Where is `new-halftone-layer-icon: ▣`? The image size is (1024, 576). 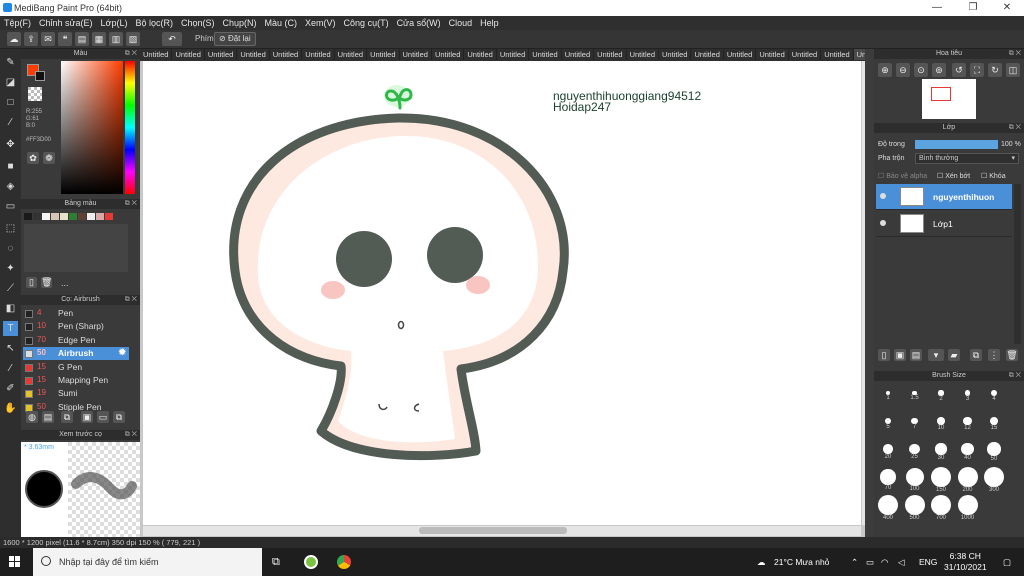
new-halftone-layer-icon: ▣ is located at coordinates (900, 355).